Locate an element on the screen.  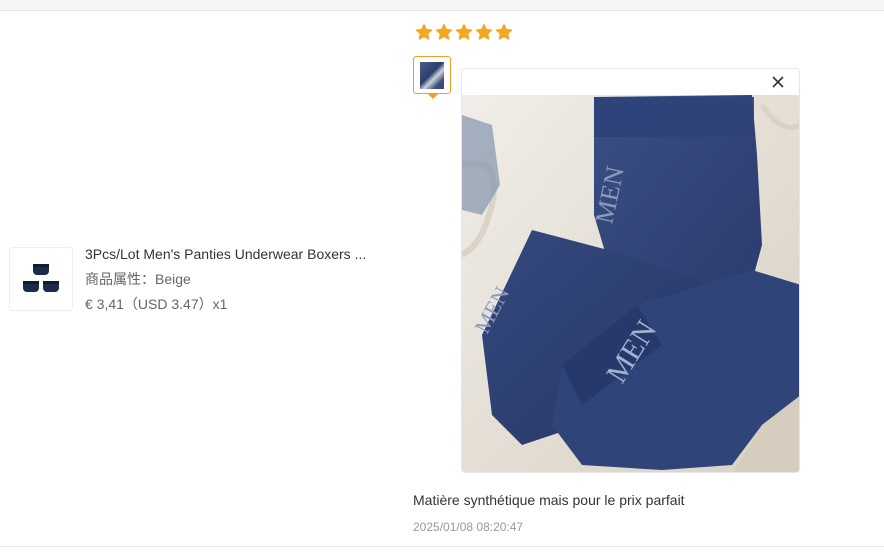
star-rating is located at coordinates (464, 32).